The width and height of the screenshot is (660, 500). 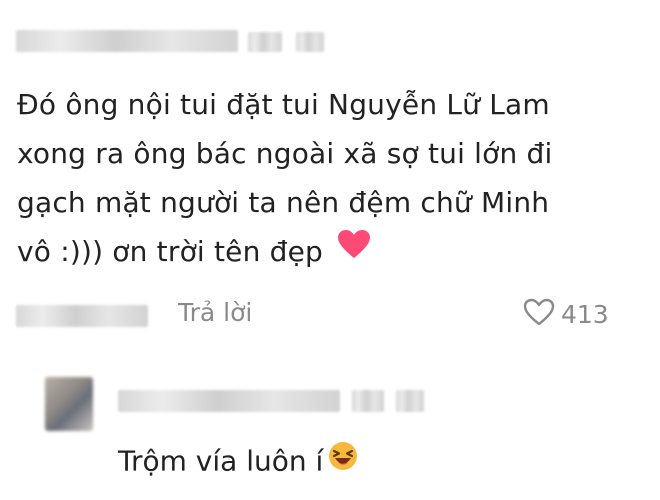 I want to click on reply-author-name-redacted, so click(x=229, y=401).